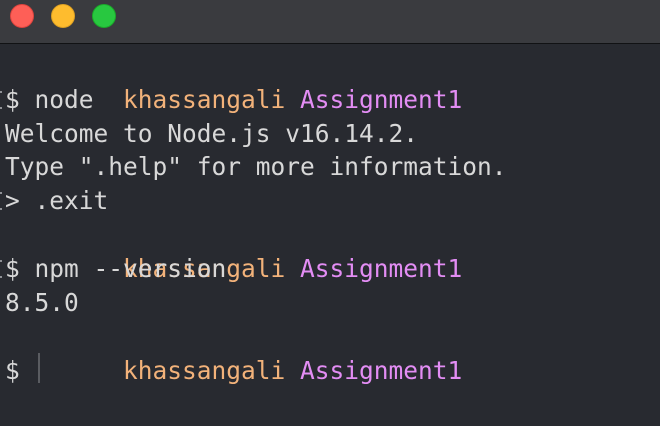 This screenshot has width=660, height=426. What do you see at coordinates (330, 22) in the screenshot?
I see `title-bar` at bounding box center [330, 22].